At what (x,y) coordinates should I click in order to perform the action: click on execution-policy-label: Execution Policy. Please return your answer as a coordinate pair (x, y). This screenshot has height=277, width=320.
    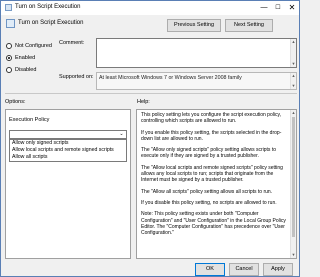
    Looking at the image, I should click on (29, 120).